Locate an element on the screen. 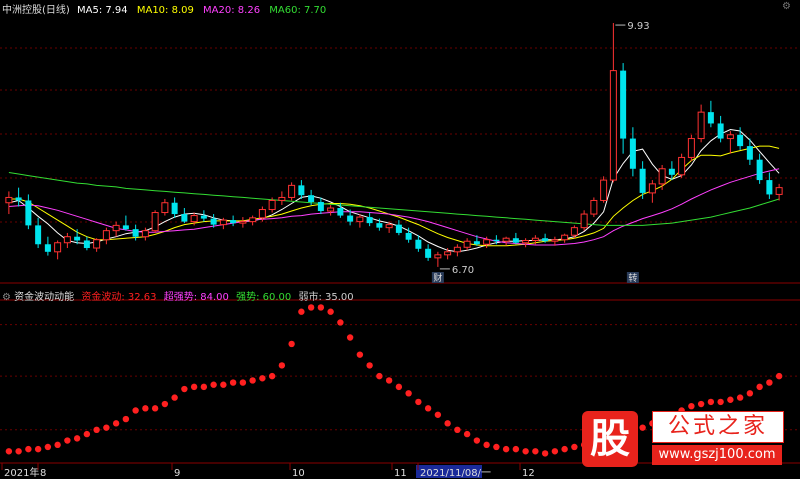 This screenshot has width=800, height=479. low-price-label: 6.70 is located at coordinates (463, 270).